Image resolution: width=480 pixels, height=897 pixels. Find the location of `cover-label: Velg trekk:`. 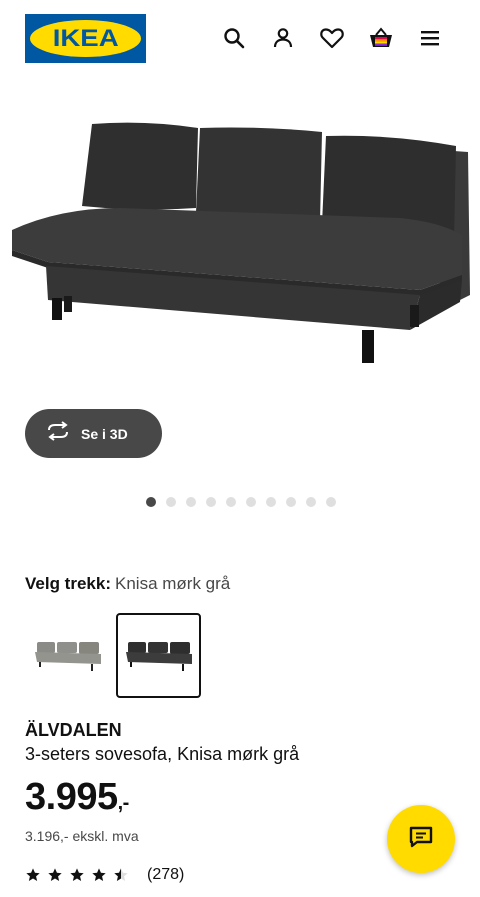

cover-label: Velg trekk: is located at coordinates (68, 583).